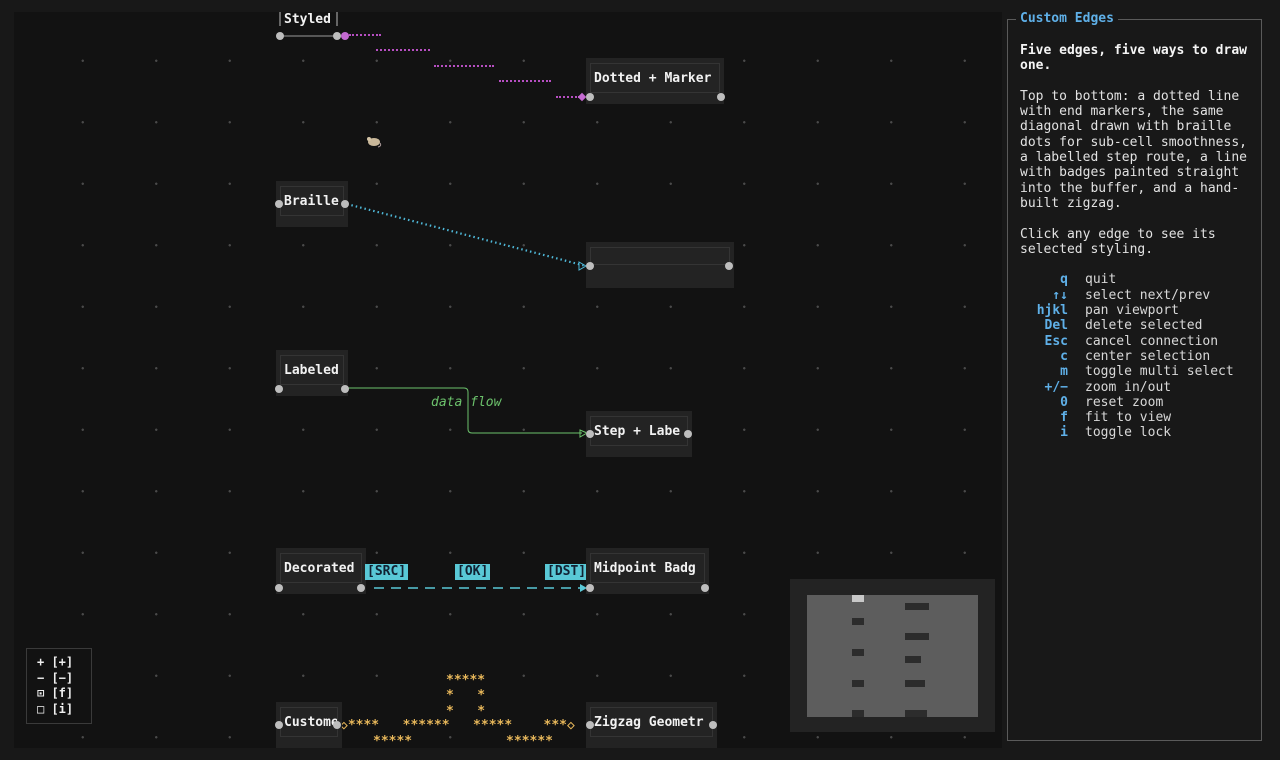 This screenshot has height=760, width=1280. I want to click on dotted-edge-seg2, so click(403, 50).